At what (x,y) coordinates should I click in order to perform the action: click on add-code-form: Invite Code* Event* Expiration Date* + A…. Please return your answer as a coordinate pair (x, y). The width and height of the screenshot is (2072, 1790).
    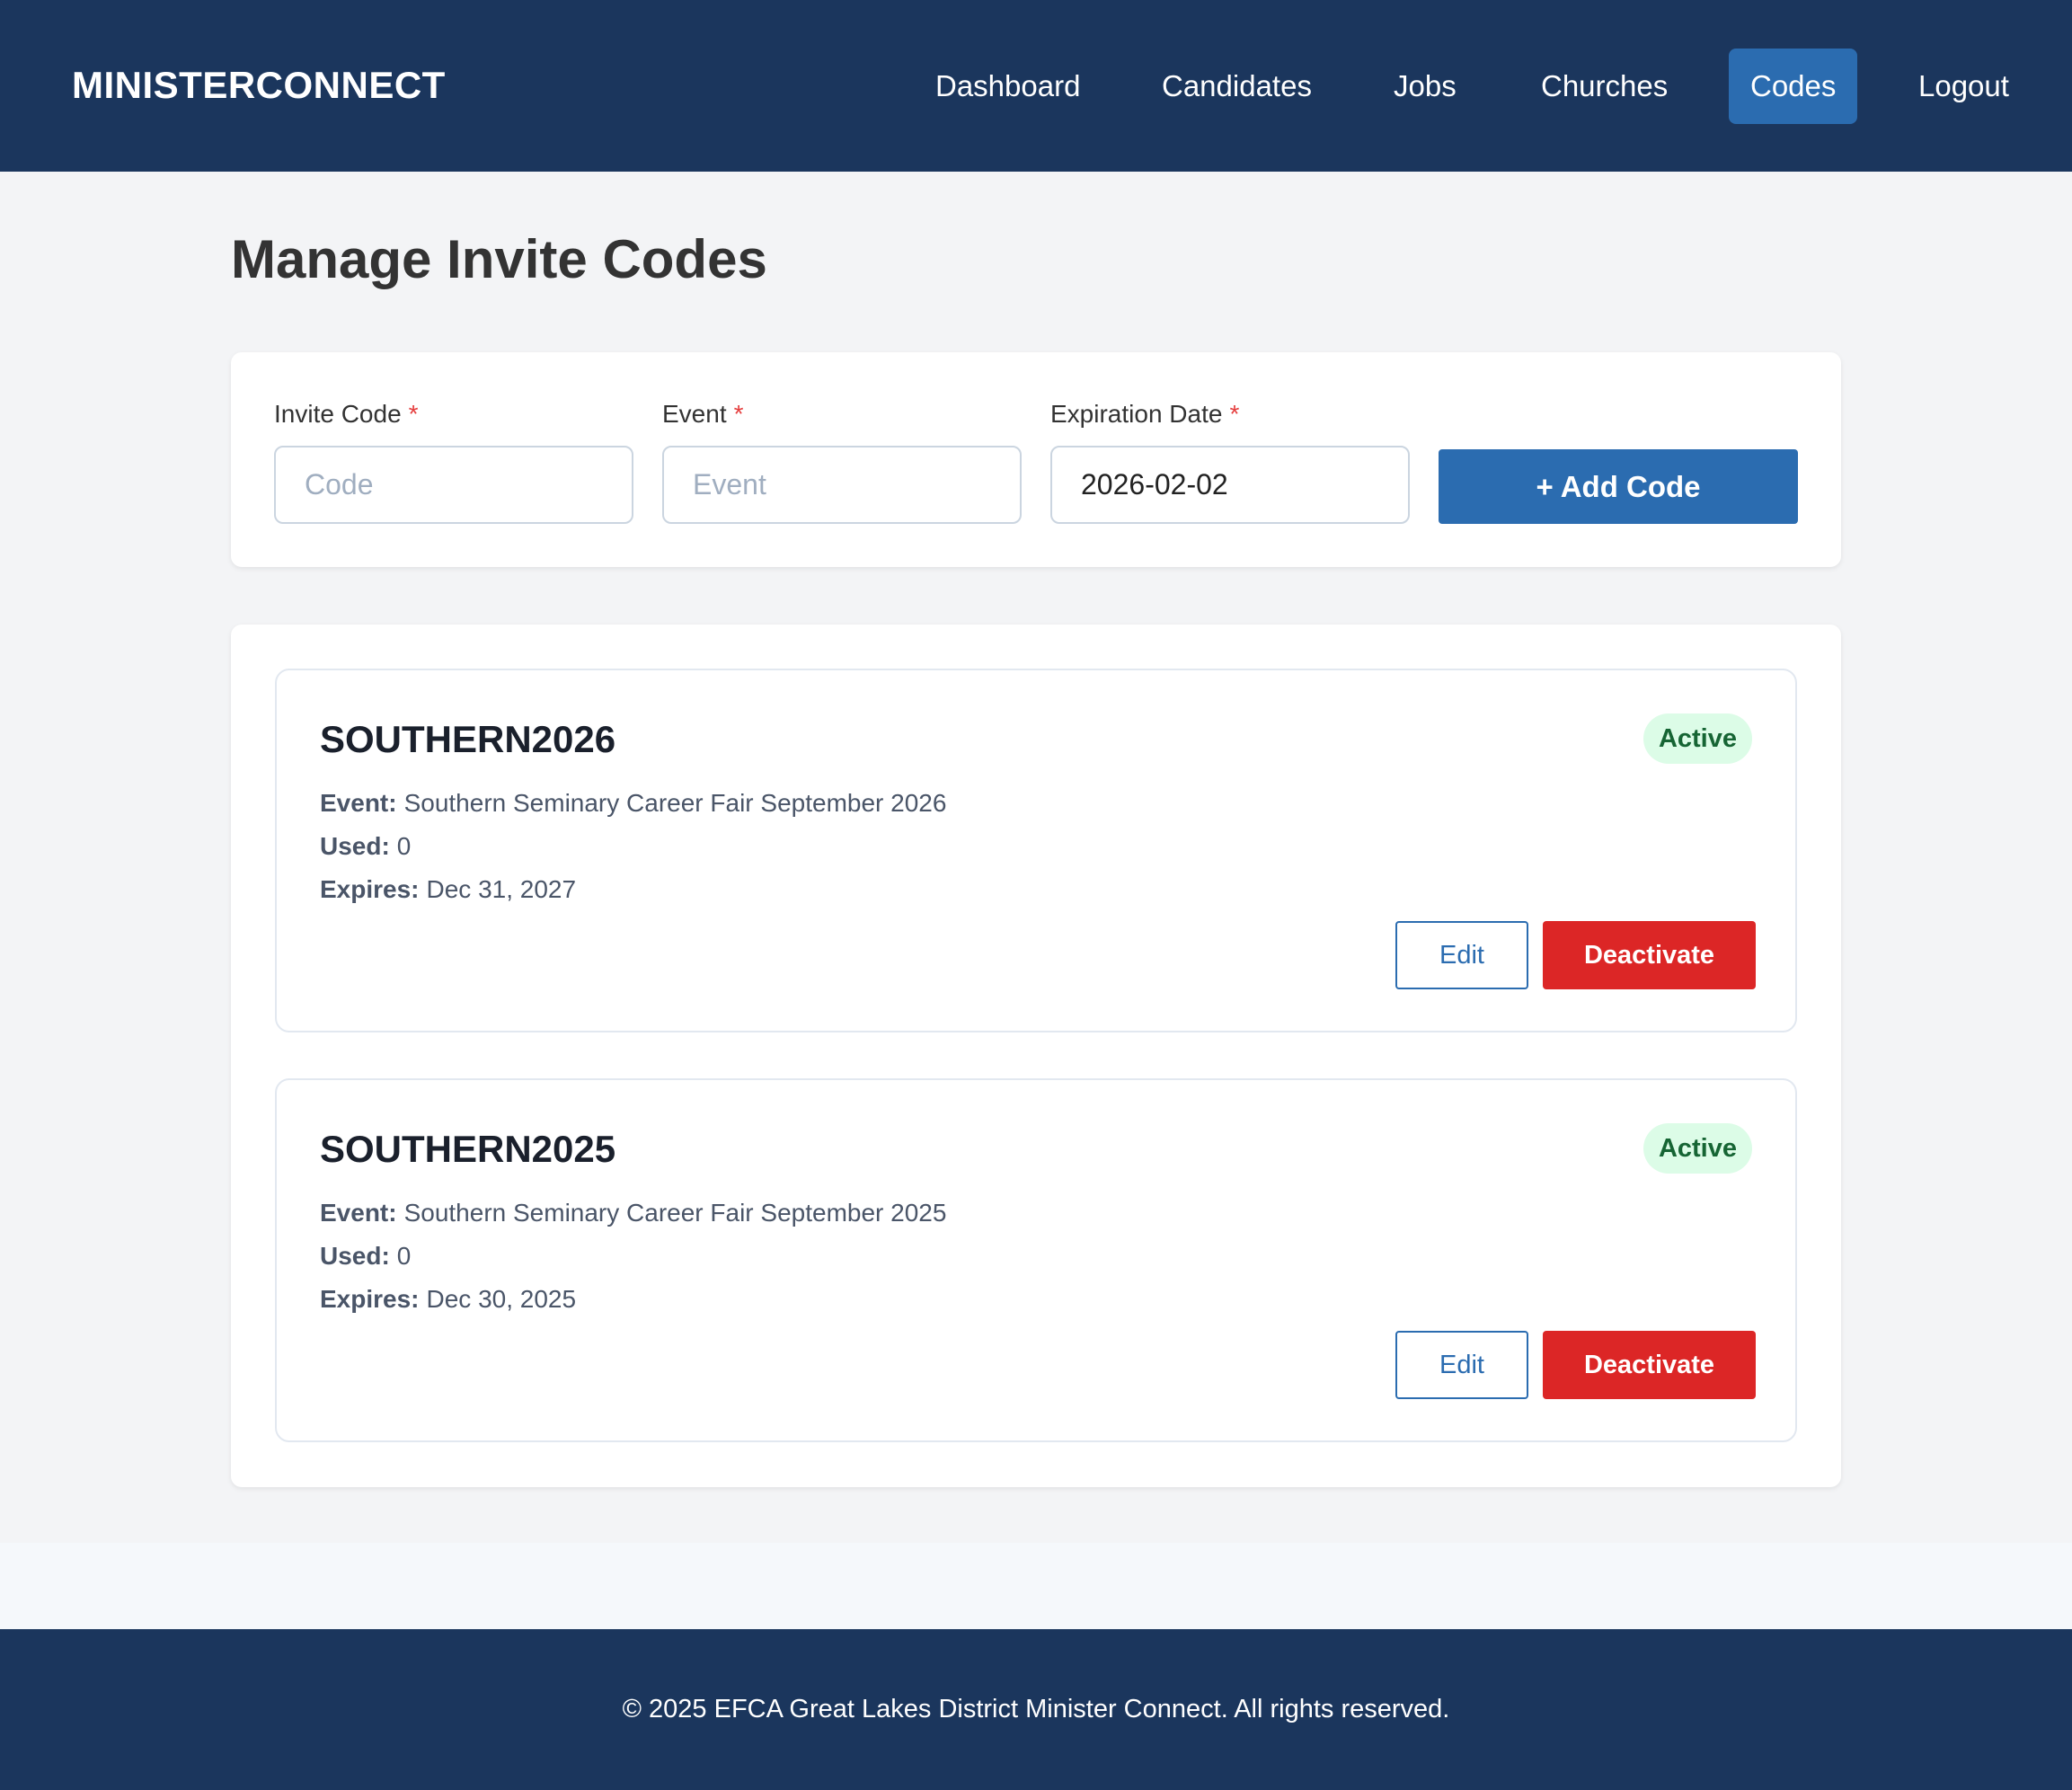
    Looking at the image, I should click on (1036, 459).